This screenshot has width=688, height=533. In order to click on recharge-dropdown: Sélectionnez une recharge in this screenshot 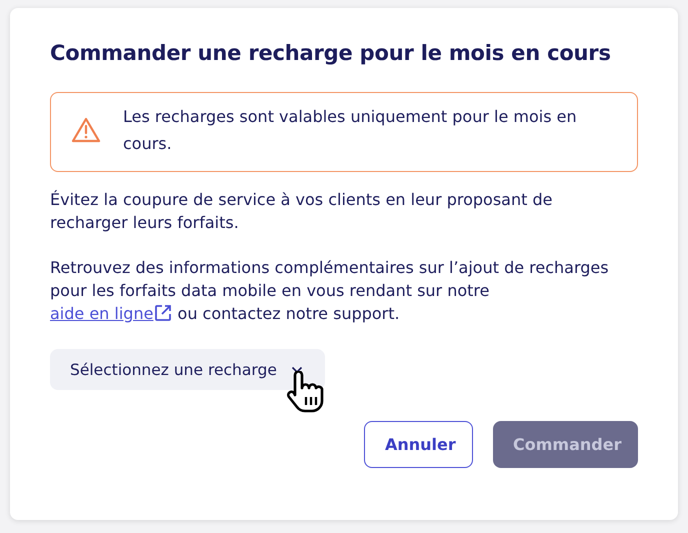, I will do `click(187, 369)`.